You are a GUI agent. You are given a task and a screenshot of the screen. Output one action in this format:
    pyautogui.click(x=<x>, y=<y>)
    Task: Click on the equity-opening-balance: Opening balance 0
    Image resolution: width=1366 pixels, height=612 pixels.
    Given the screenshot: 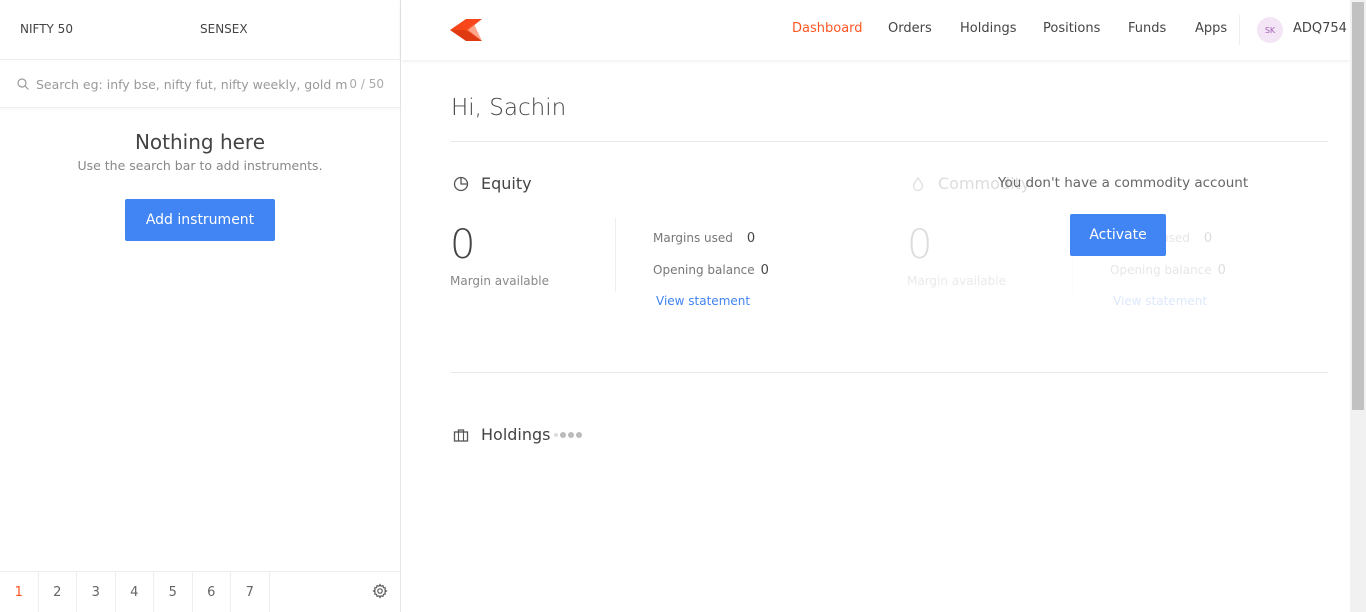 What is the action you would take?
    pyautogui.click(x=711, y=270)
    